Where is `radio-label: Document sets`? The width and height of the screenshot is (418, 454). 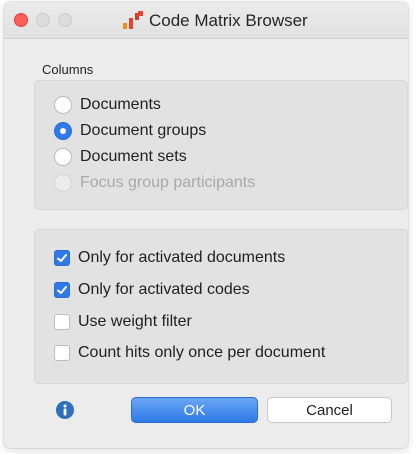 radio-label: Document sets is located at coordinates (133, 156).